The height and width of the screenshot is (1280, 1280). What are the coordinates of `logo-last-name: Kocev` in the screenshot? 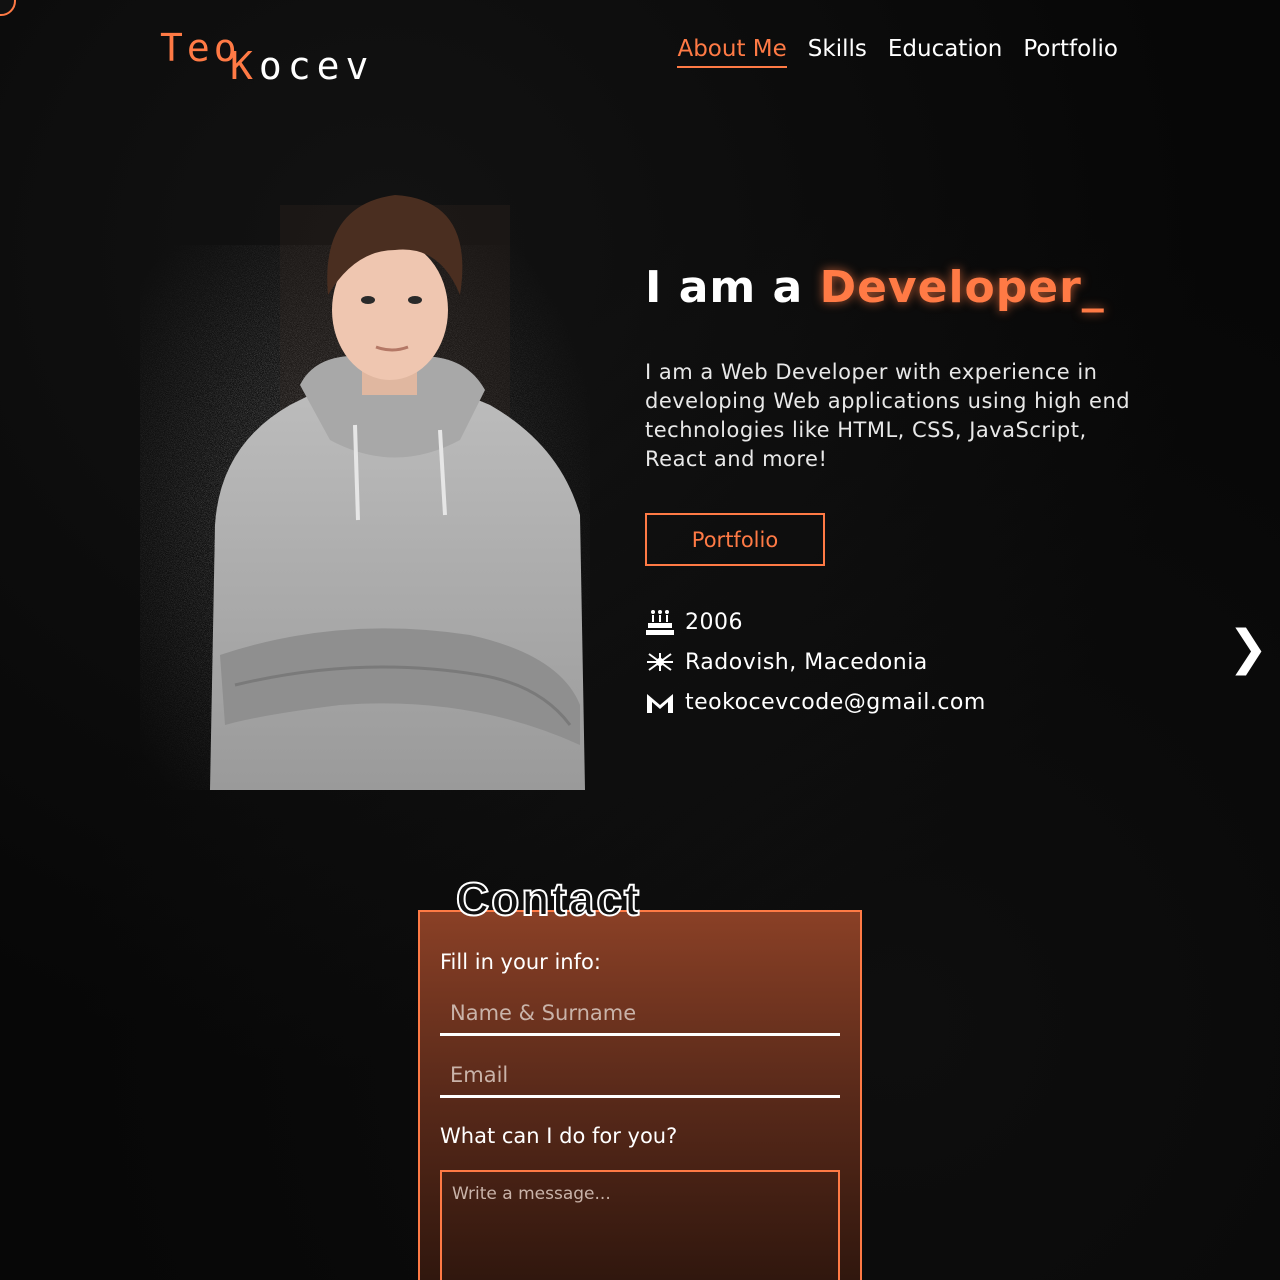 It's located at (302, 66).